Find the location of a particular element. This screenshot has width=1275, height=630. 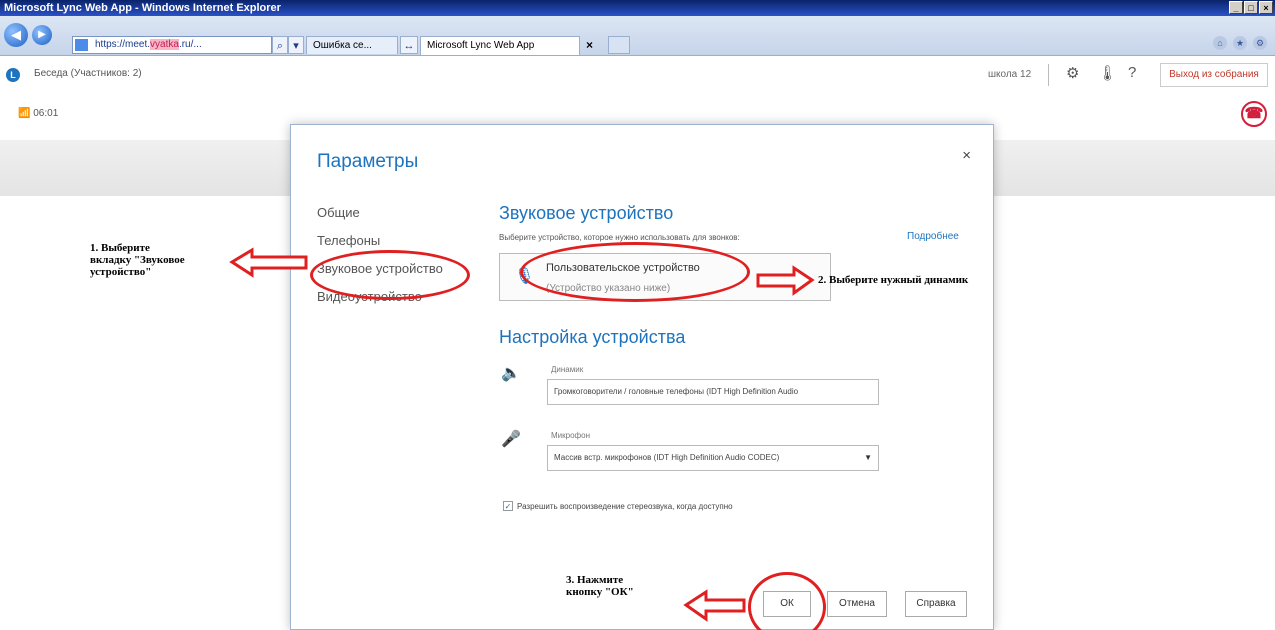

browser-icons: ⌂ ★ ⚙ is located at coordinates (1240, 43).